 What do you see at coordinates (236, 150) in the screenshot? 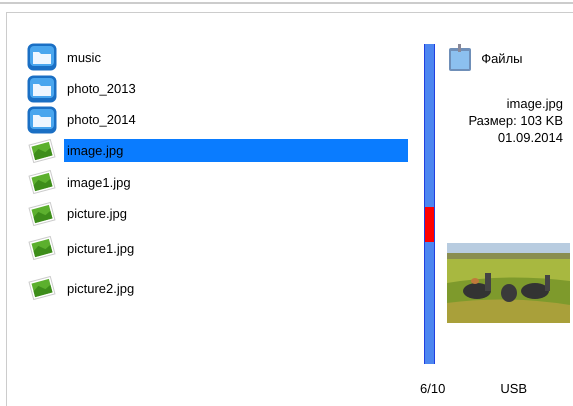
I see `file-item: image.jpg` at bounding box center [236, 150].